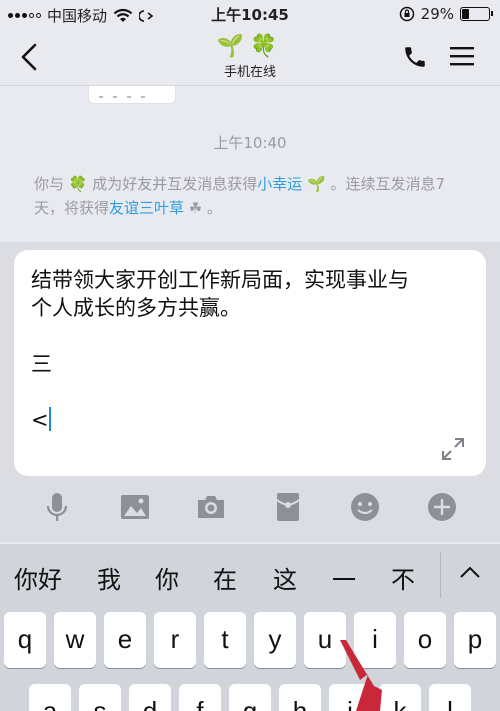 The image size is (500, 711). What do you see at coordinates (250, 143) in the screenshot?
I see `message-timestamp: 上午10:40` at bounding box center [250, 143].